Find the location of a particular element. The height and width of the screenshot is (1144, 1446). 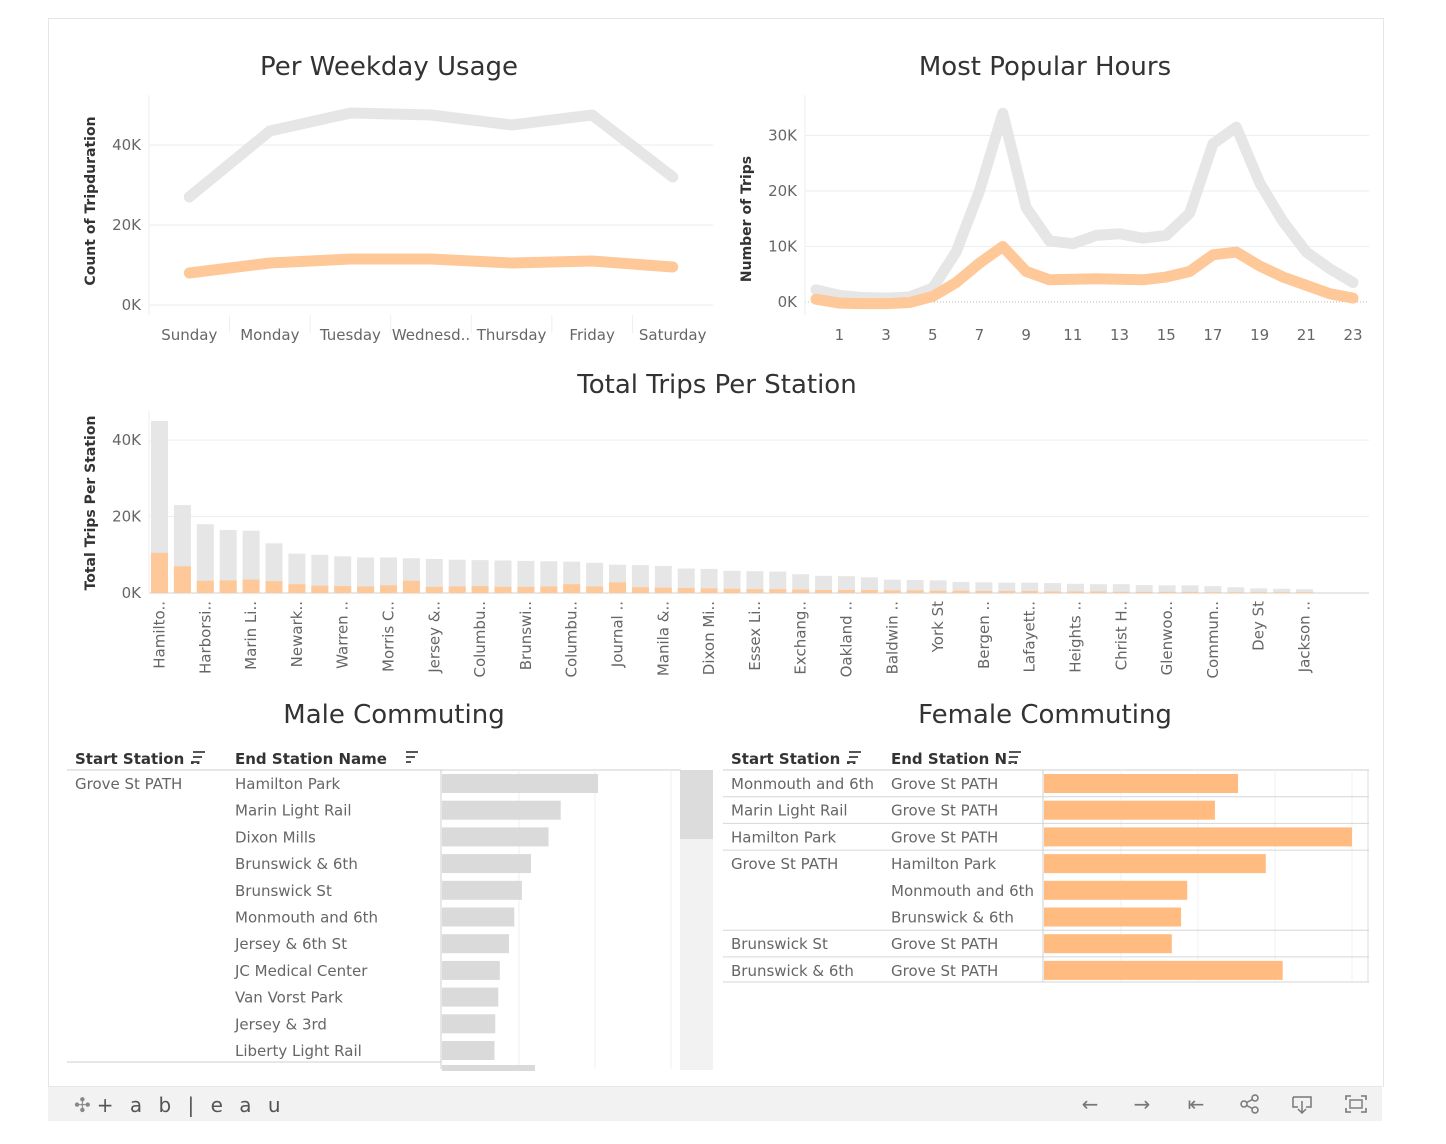

station-x-label: Harborsi.. is located at coordinates (205, 637).